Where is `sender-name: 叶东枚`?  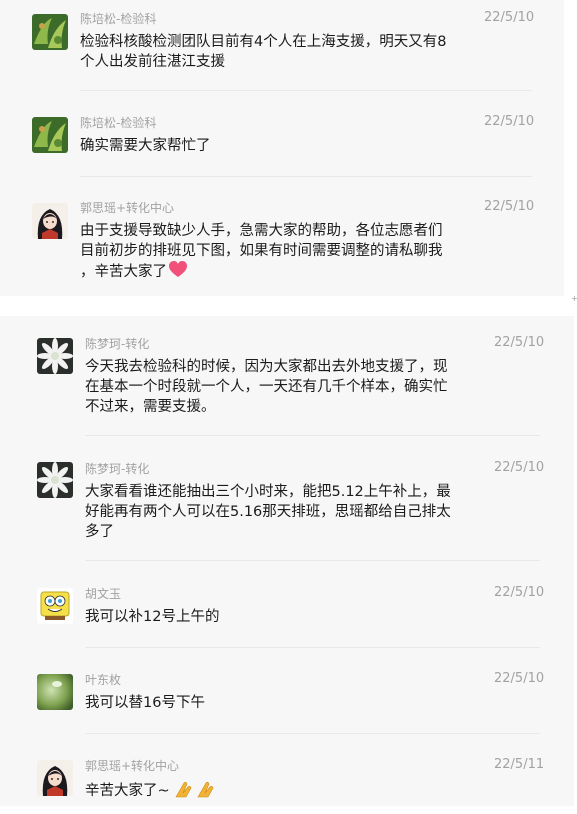
sender-name: 叶东枚 is located at coordinates (103, 680).